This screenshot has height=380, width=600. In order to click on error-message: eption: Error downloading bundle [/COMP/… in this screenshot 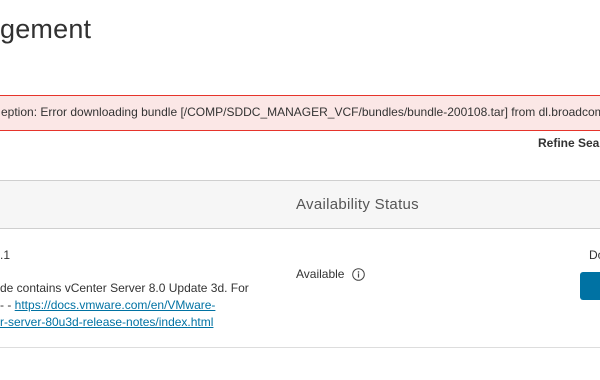, I will do `click(300, 112)`.